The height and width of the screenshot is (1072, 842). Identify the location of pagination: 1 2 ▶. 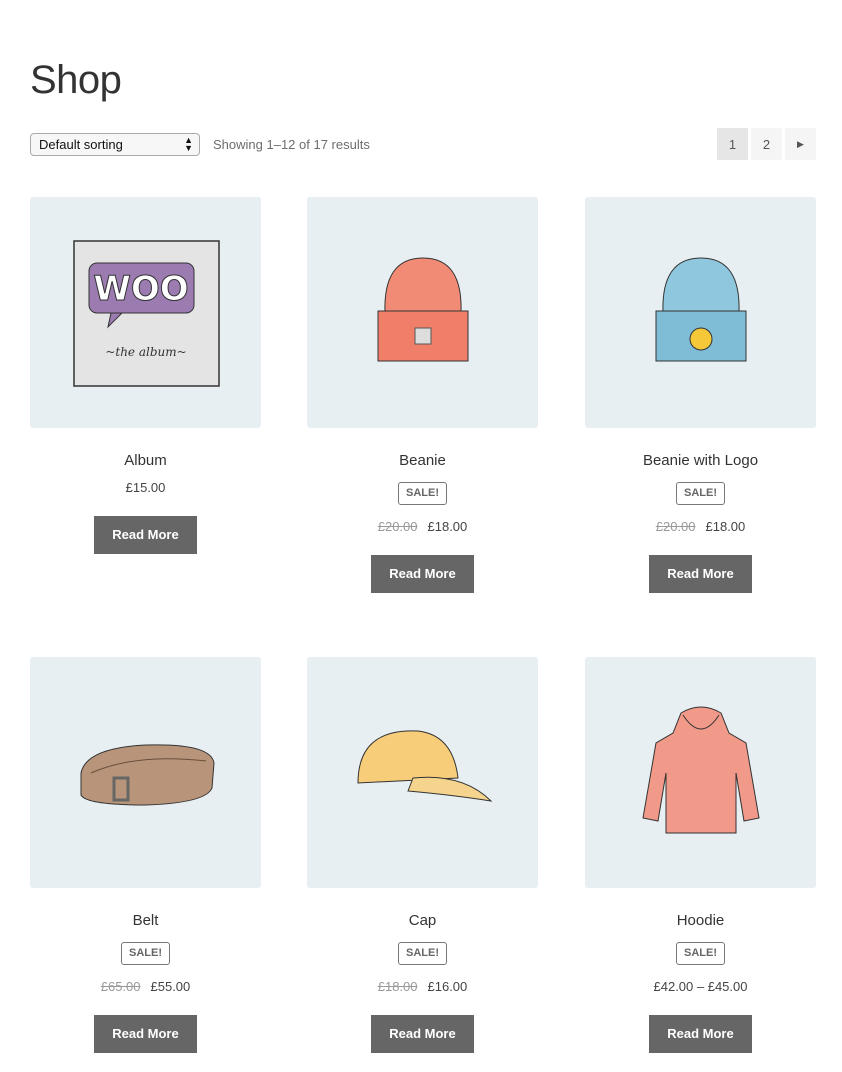
(766, 144).